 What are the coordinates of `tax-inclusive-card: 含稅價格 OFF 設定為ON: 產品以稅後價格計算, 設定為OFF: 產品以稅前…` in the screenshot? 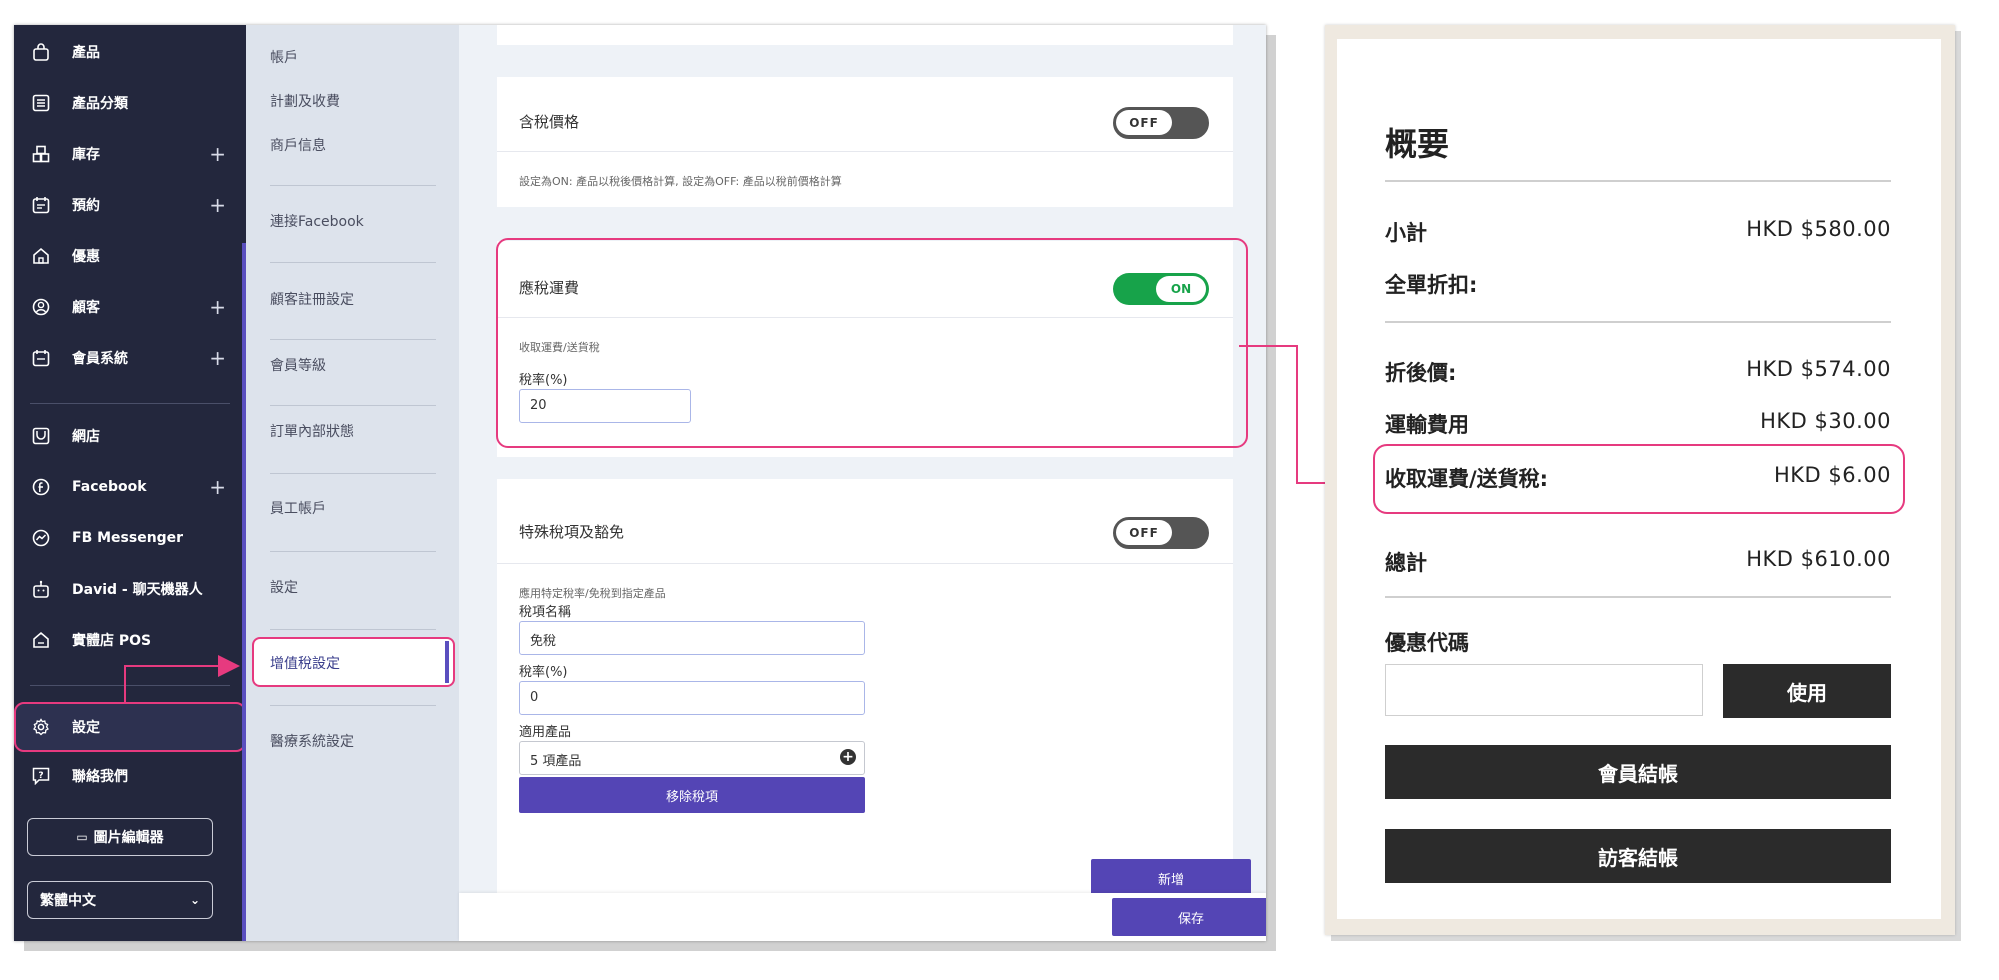 It's located at (865, 142).